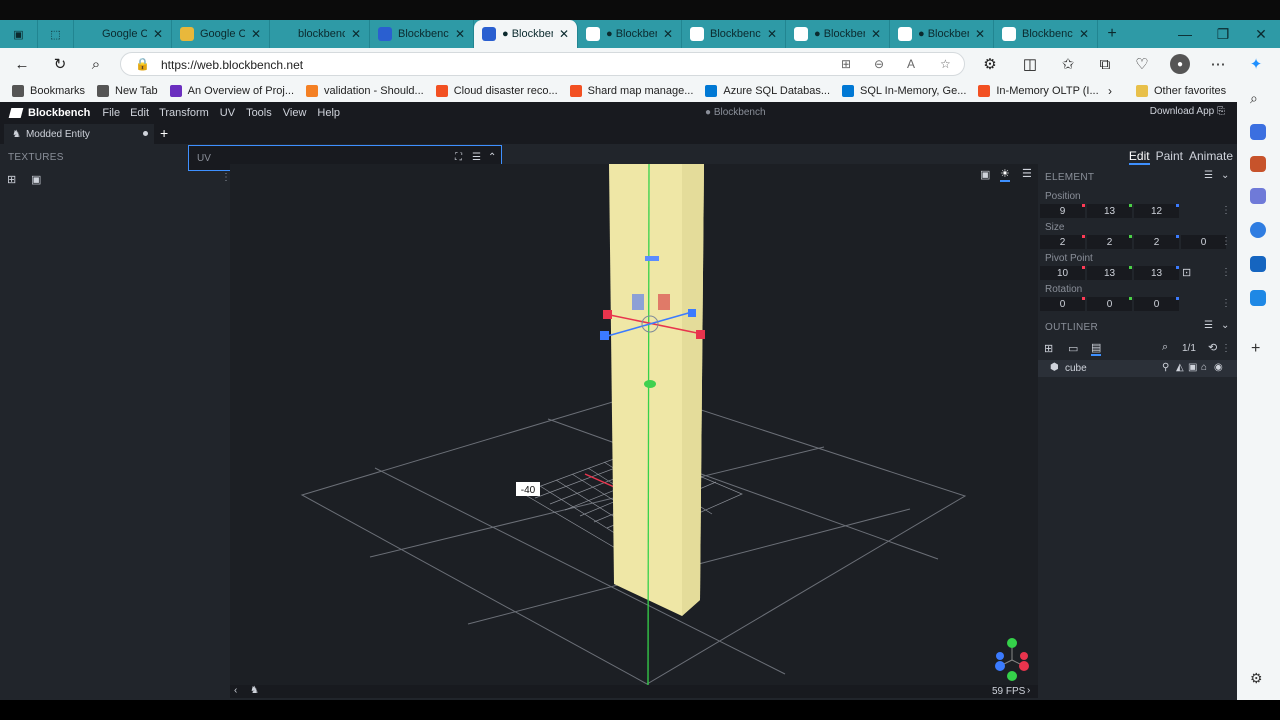 This screenshot has height=720, width=1280. What do you see at coordinates (123, 34) in the screenshot?
I see `browser-tab: Google Ch ✕` at bounding box center [123, 34].